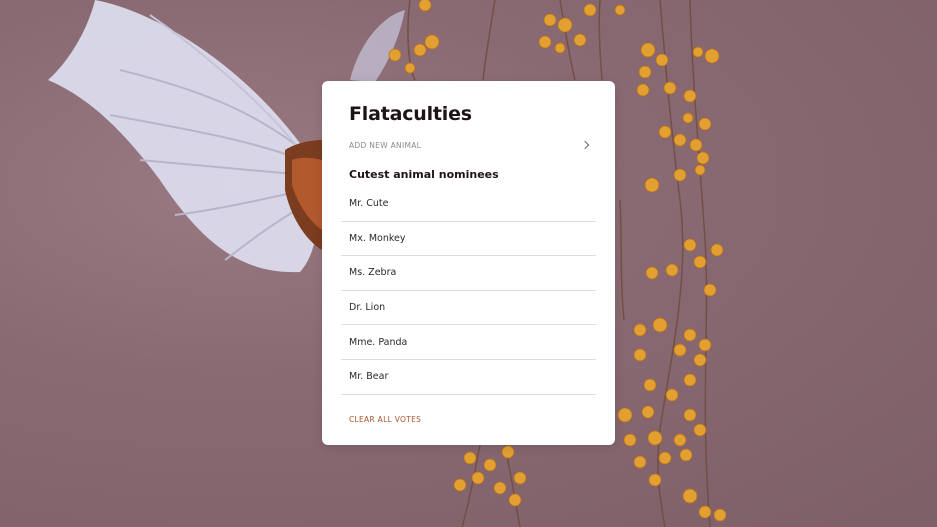 Image resolution: width=937 pixels, height=527 pixels. I want to click on nominee-name: Mr. Bear, so click(369, 377).